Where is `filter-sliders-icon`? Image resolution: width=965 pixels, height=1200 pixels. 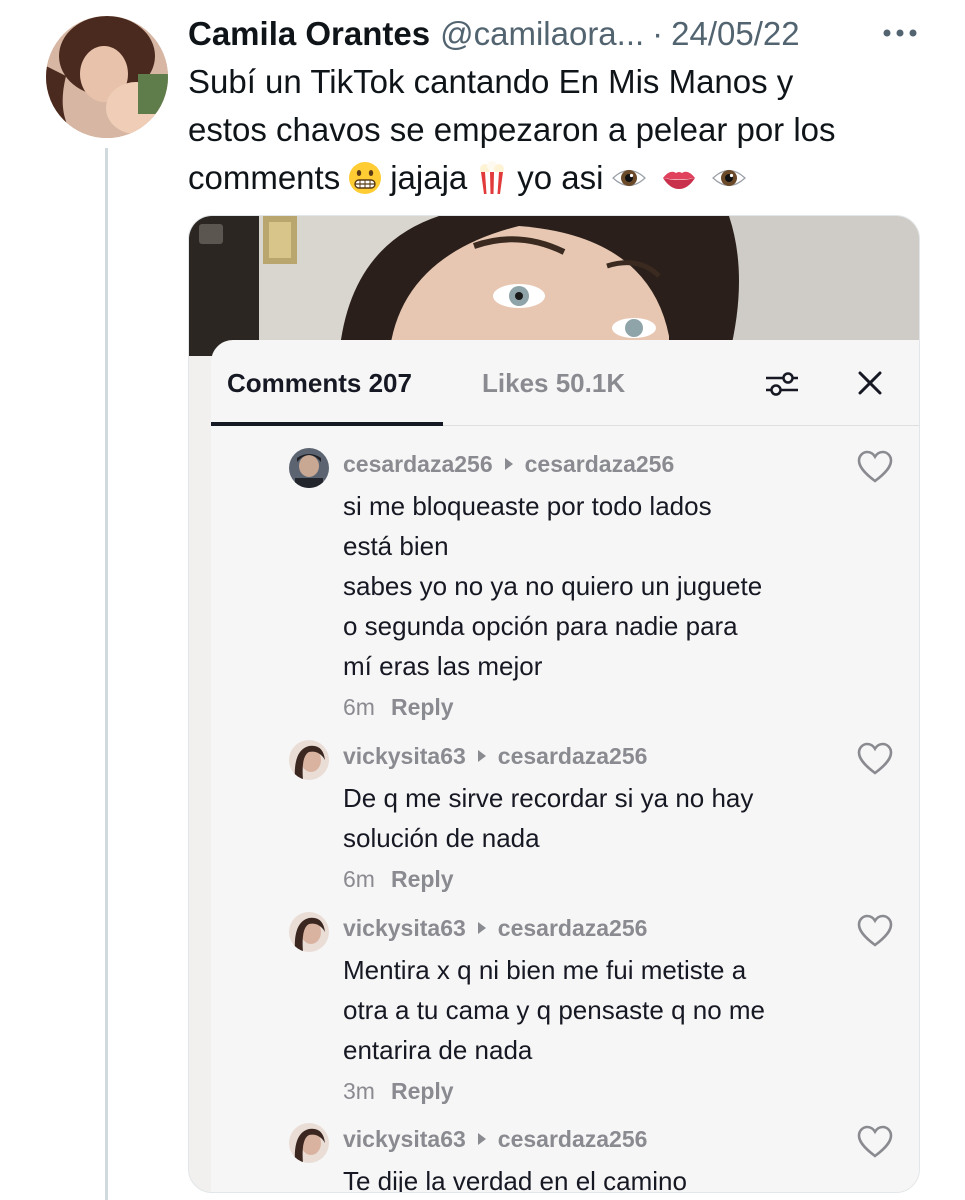 filter-sliders-icon is located at coordinates (782, 384).